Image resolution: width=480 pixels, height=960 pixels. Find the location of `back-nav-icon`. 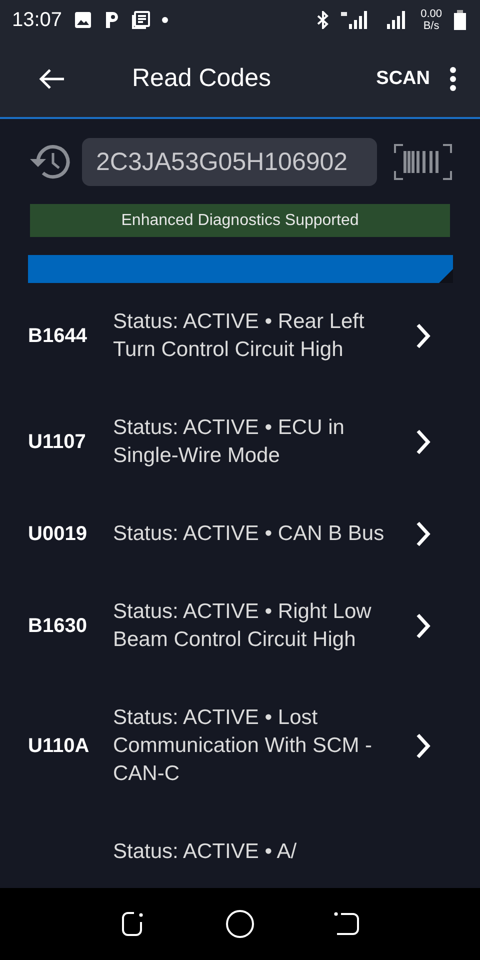

back-nav-icon is located at coordinates (347, 924).